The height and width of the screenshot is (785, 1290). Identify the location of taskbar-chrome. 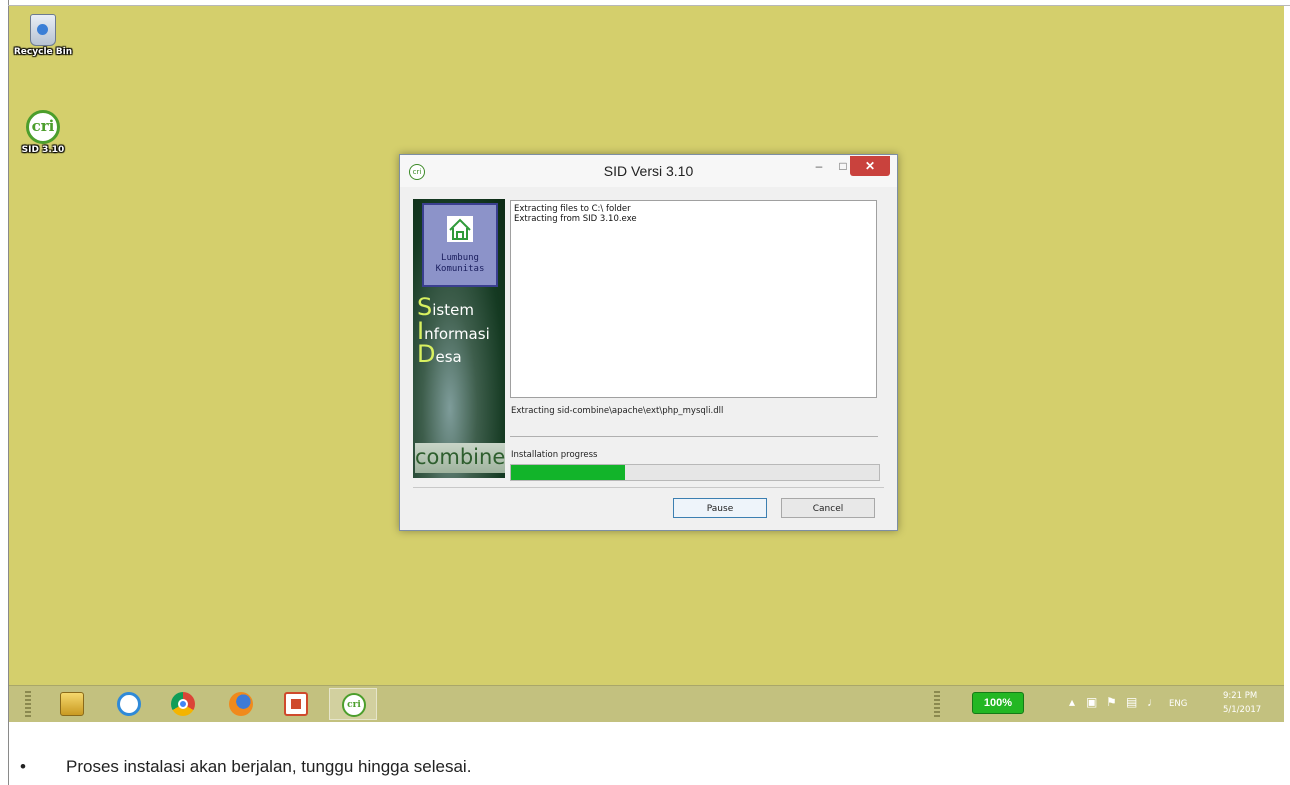
(183, 704).